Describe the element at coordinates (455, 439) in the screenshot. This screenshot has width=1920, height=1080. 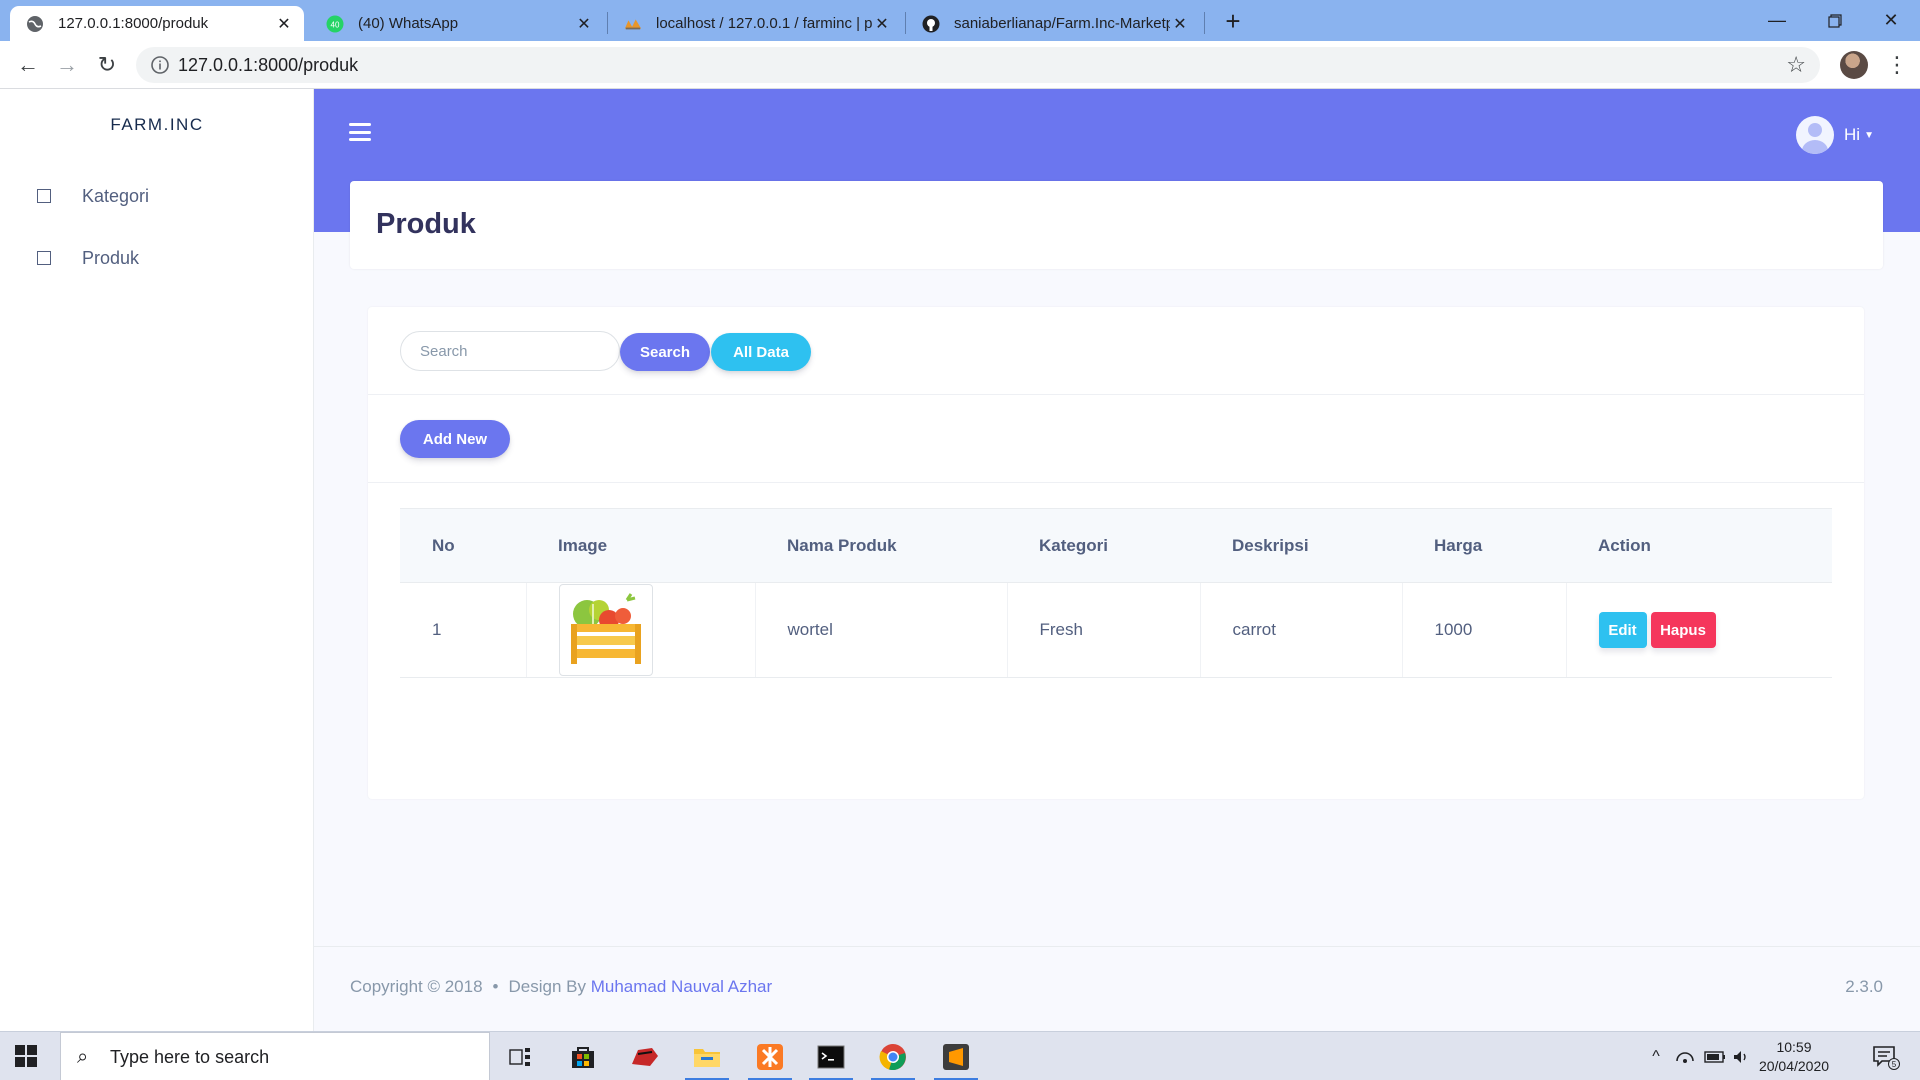
I see `add-new-button: Add New` at that location.